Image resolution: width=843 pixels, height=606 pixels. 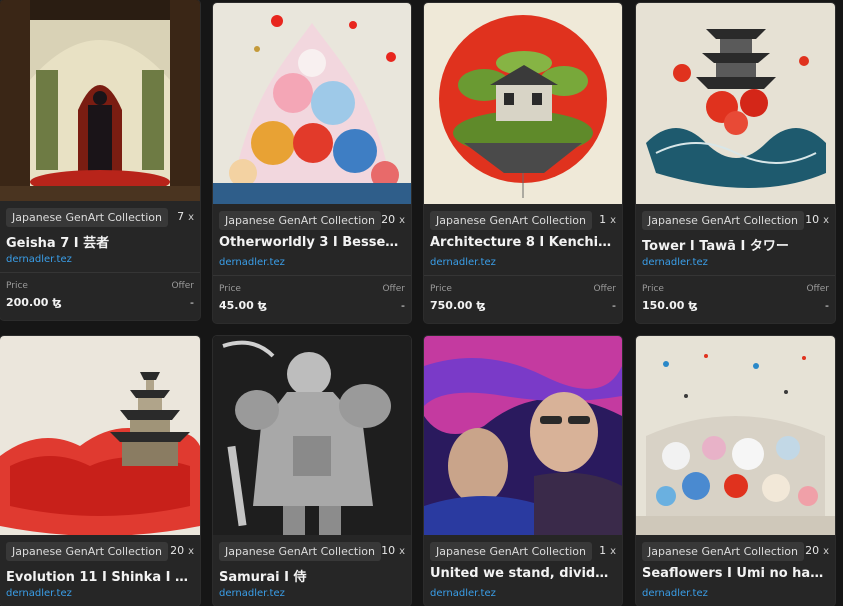 I want to click on price-value: 150.00 ꜩ, so click(x=670, y=305).